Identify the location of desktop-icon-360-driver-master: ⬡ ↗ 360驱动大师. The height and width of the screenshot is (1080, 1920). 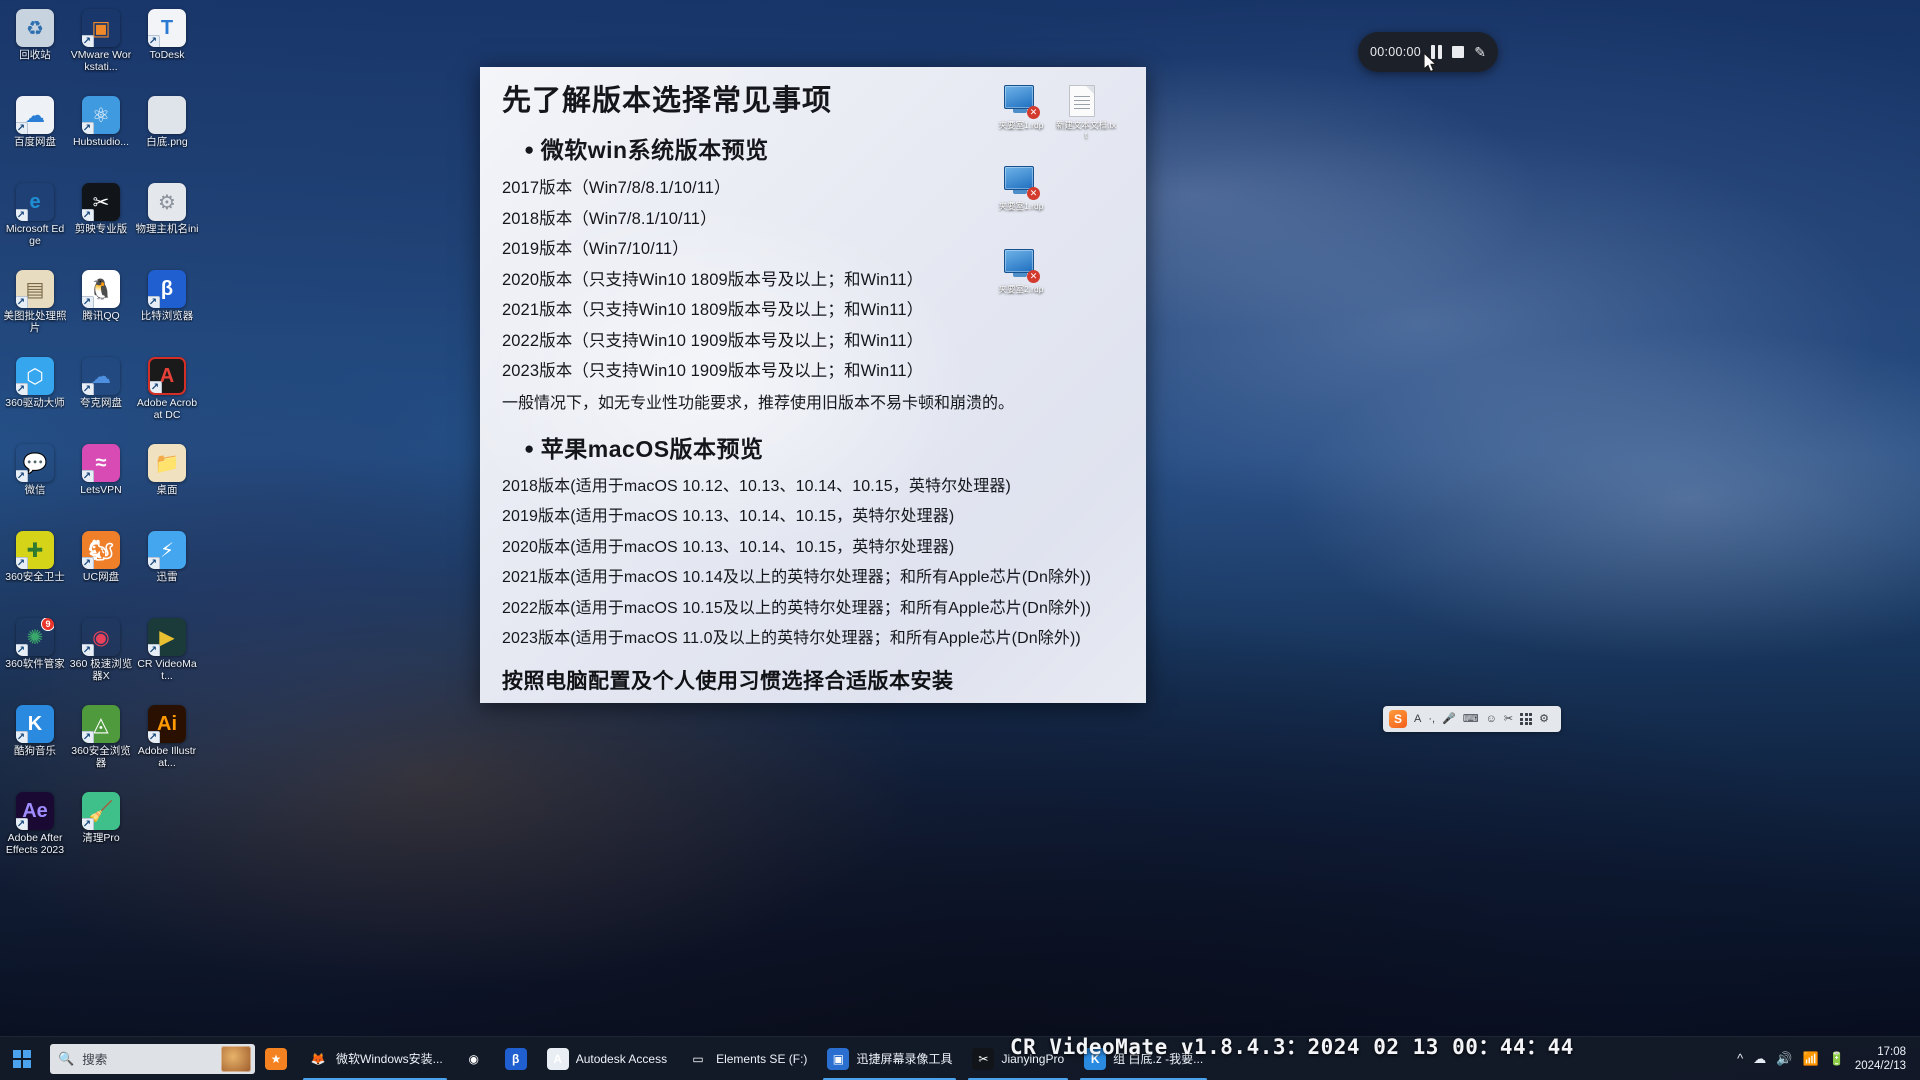
(35, 395).